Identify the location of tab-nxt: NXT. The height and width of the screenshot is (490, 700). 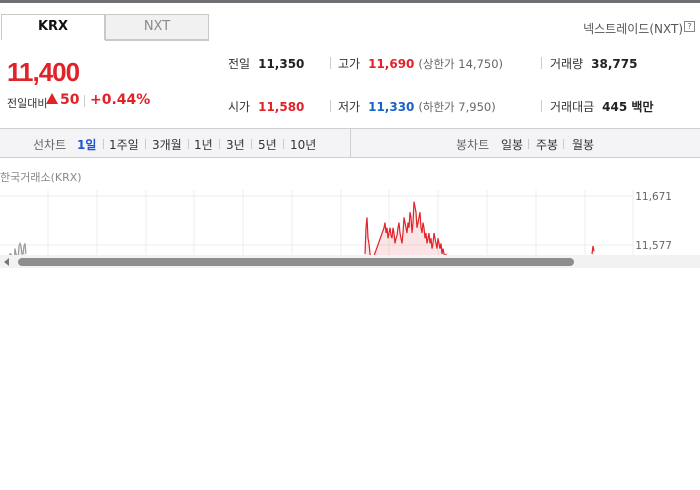
(157, 27).